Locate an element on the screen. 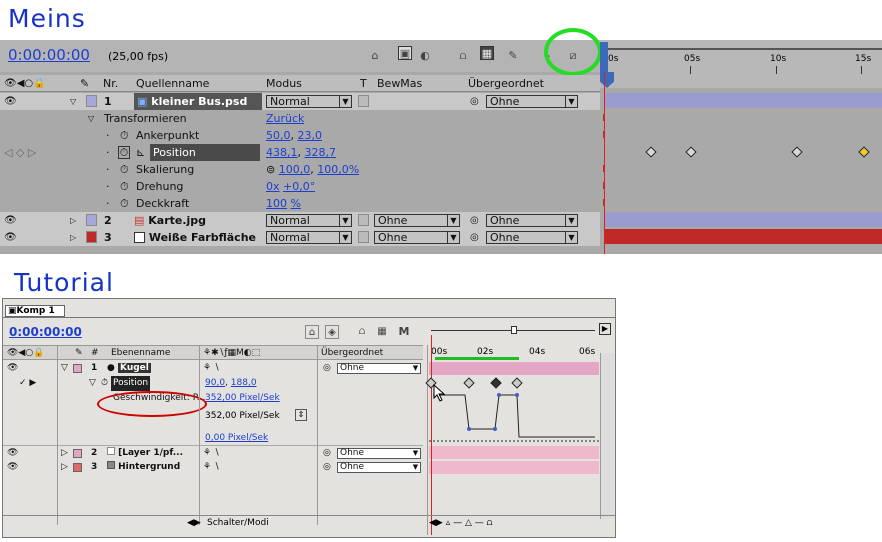  layer-row-kugel: 👁 ▽ 1 ● Kugel ⚘ ∖ ◎ Ohne ▼ is located at coordinates (213, 368).